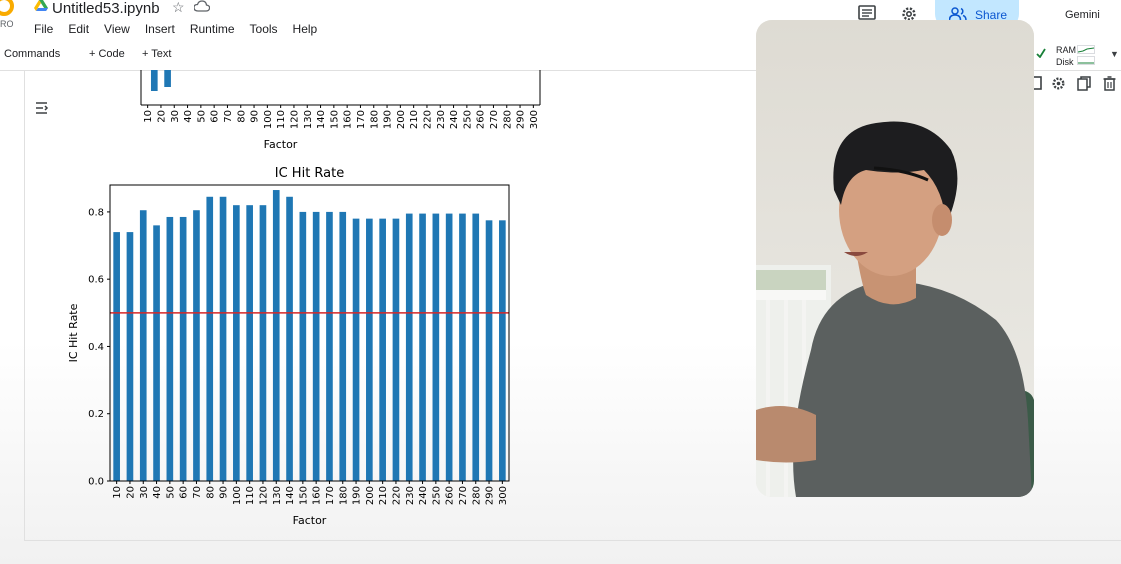 The height and width of the screenshot is (564, 1121). Describe the element at coordinates (96, 347) in the screenshot. I see `y-tick-label: 0.4` at that location.